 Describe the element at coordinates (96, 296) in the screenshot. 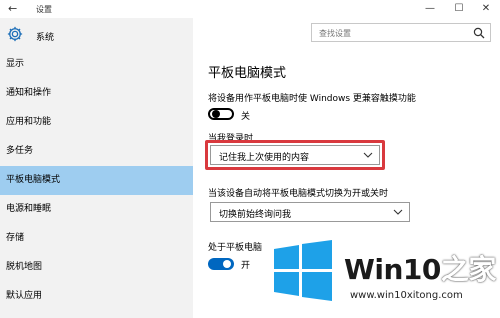

I see `sidebar-item-default-apps: 默认应用` at that location.